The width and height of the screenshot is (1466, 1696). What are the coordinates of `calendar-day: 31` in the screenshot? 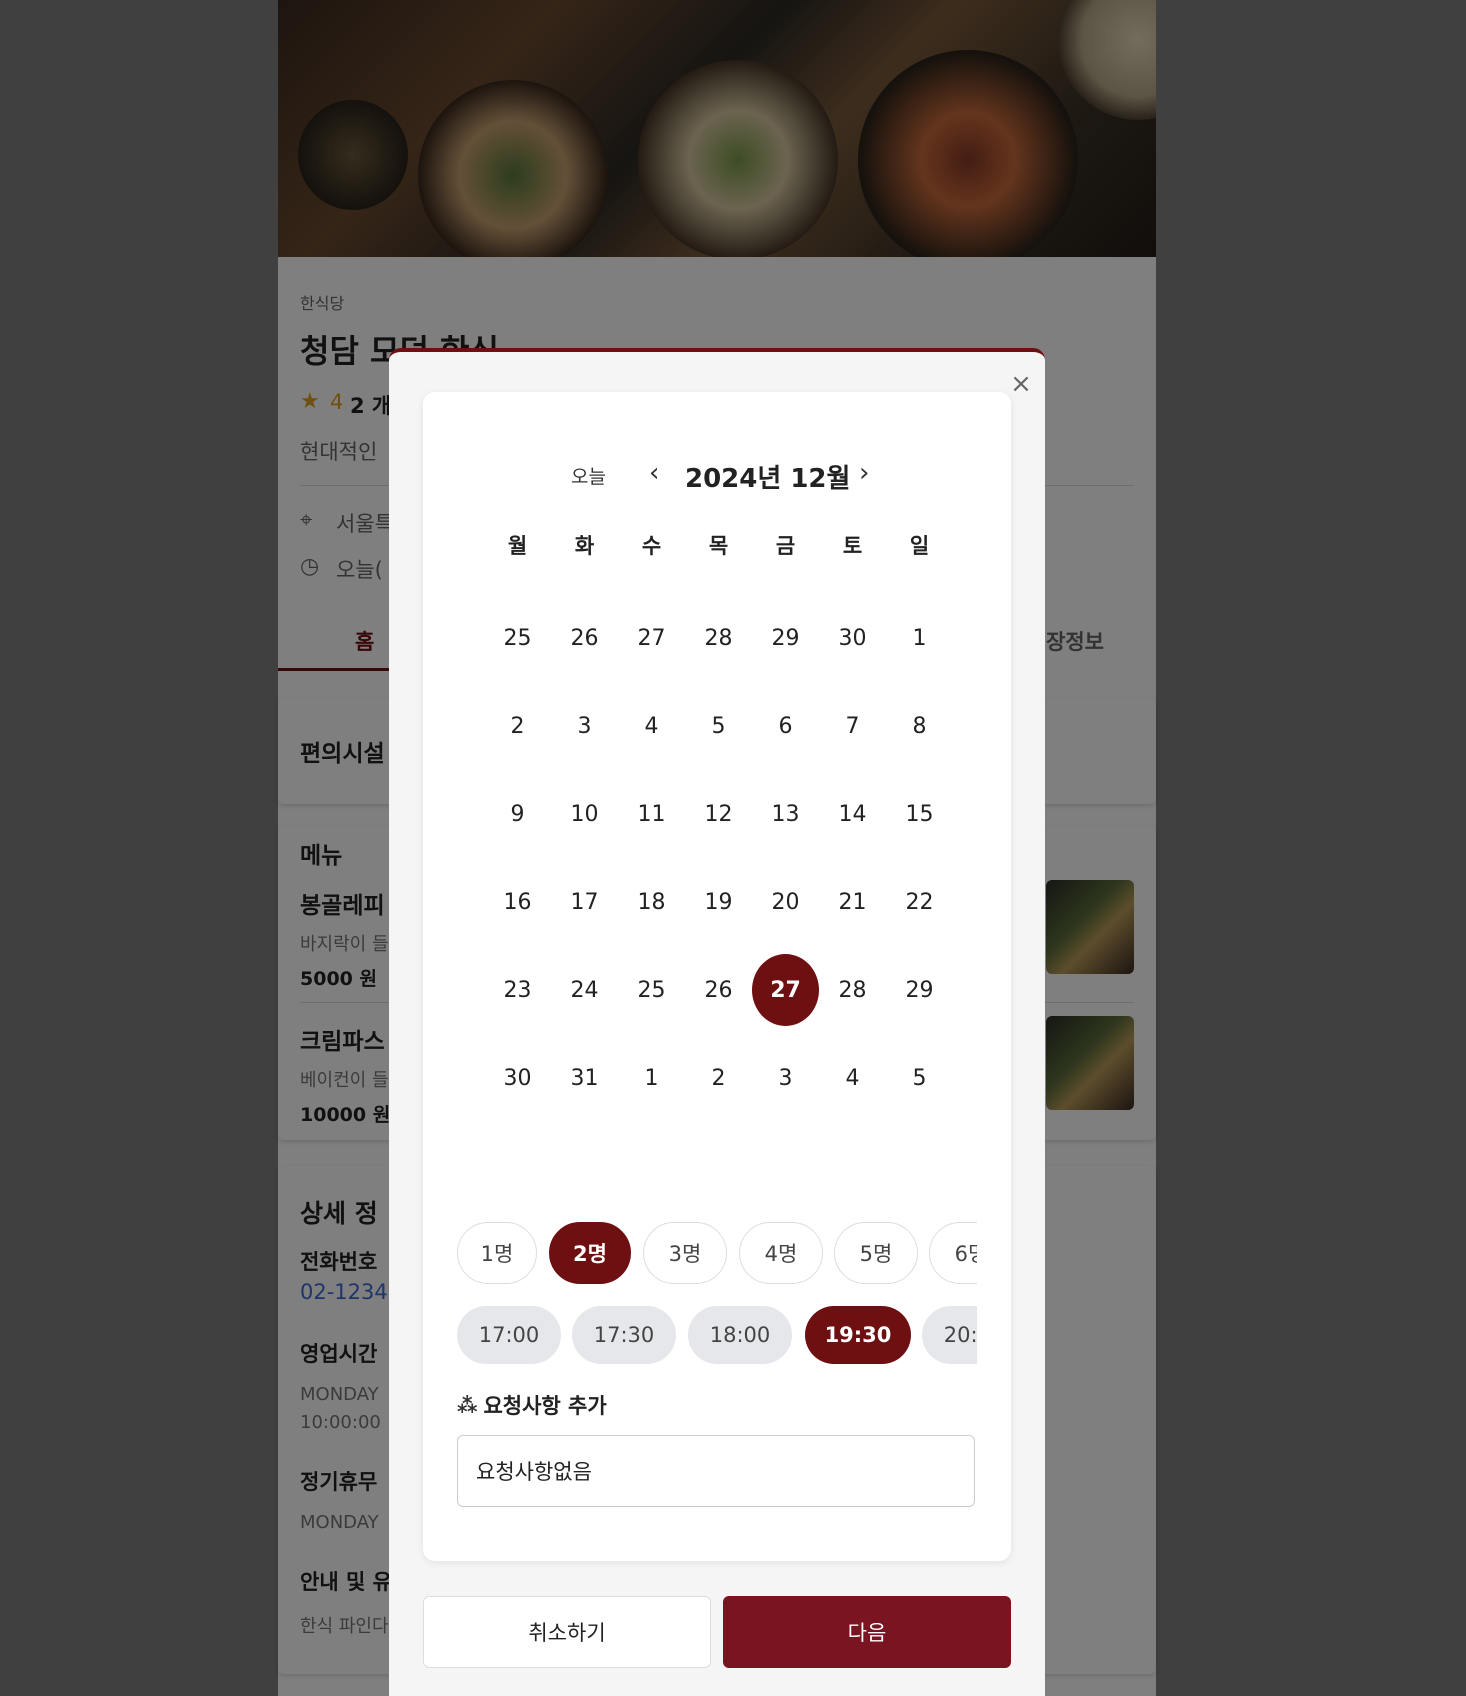 It's located at (584, 1078).